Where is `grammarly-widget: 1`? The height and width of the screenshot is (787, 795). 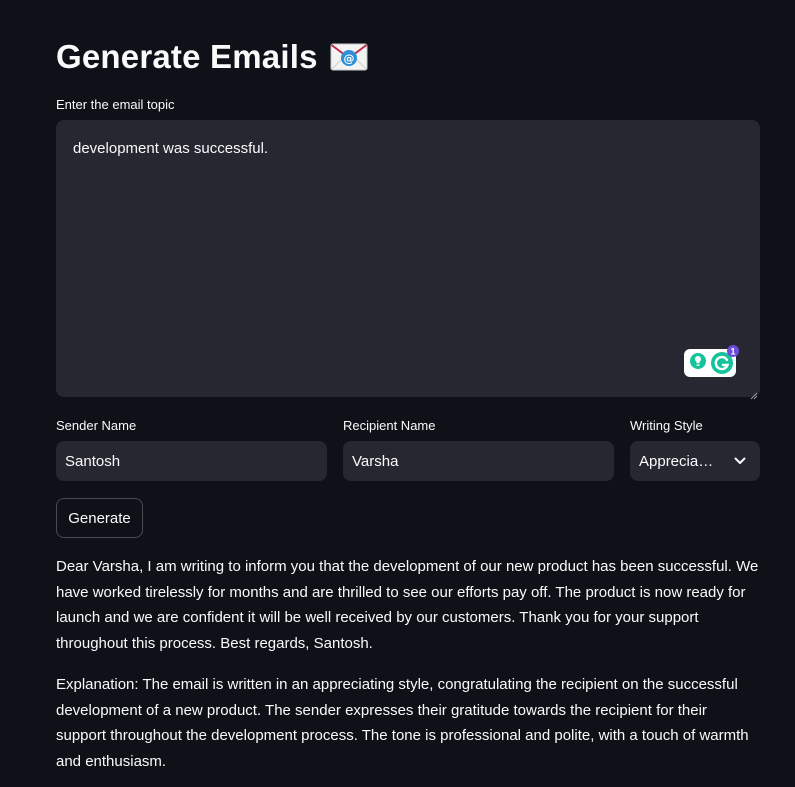
grammarly-widget: 1 is located at coordinates (712, 361).